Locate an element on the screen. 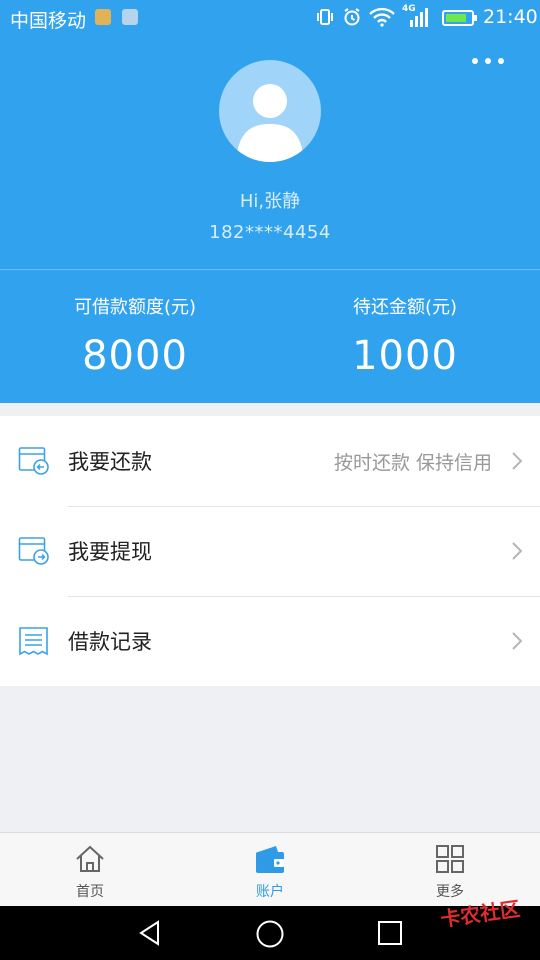  home-circle-icon is located at coordinates (270, 934).